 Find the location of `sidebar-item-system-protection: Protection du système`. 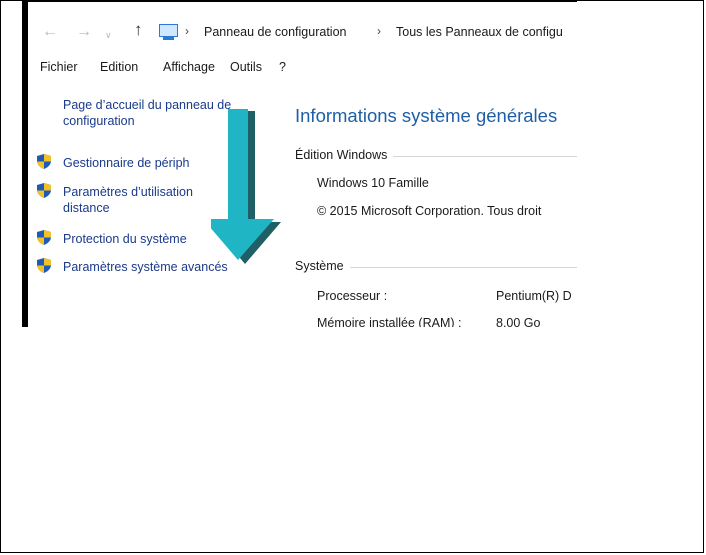

sidebar-item-system-protection: Protection du système is located at coordinates (125, 239).